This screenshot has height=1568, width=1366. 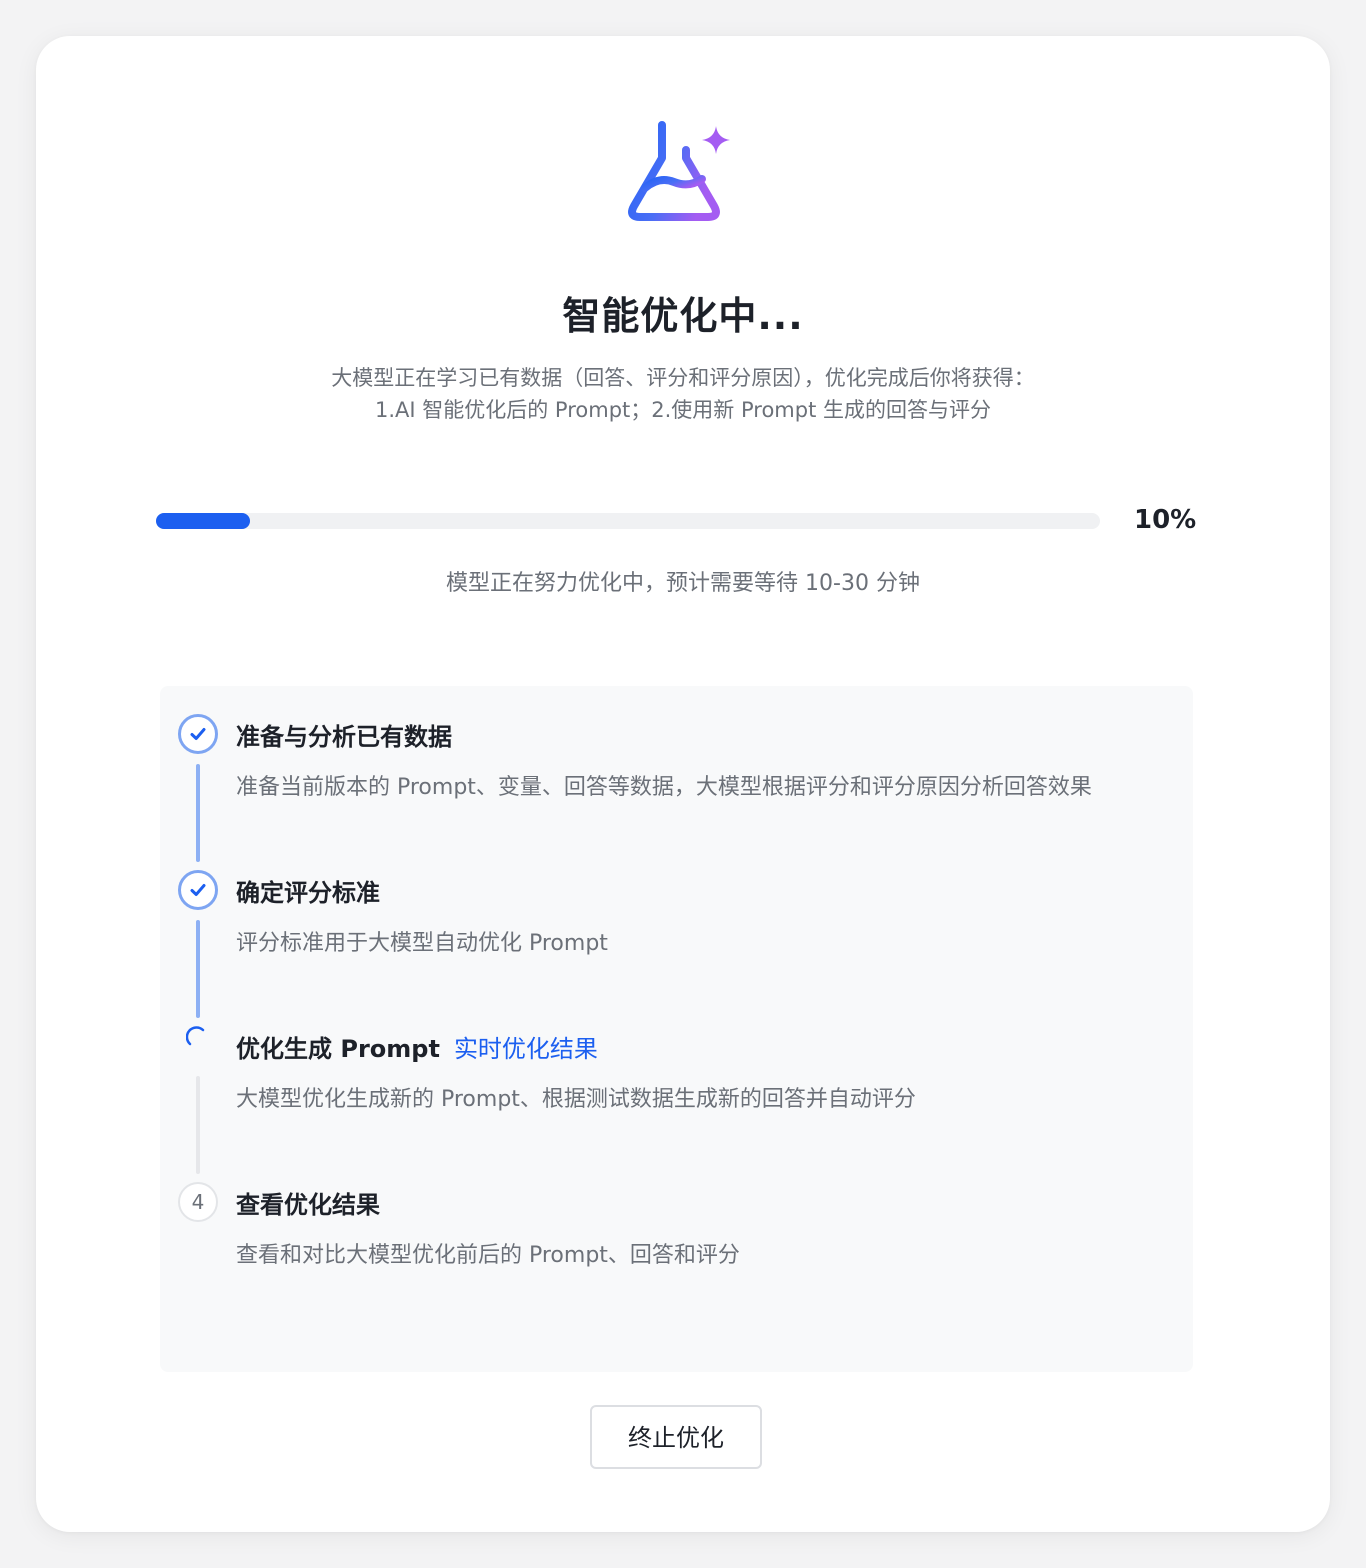 I want to click on progress-fill, so click(x=203, y=521).